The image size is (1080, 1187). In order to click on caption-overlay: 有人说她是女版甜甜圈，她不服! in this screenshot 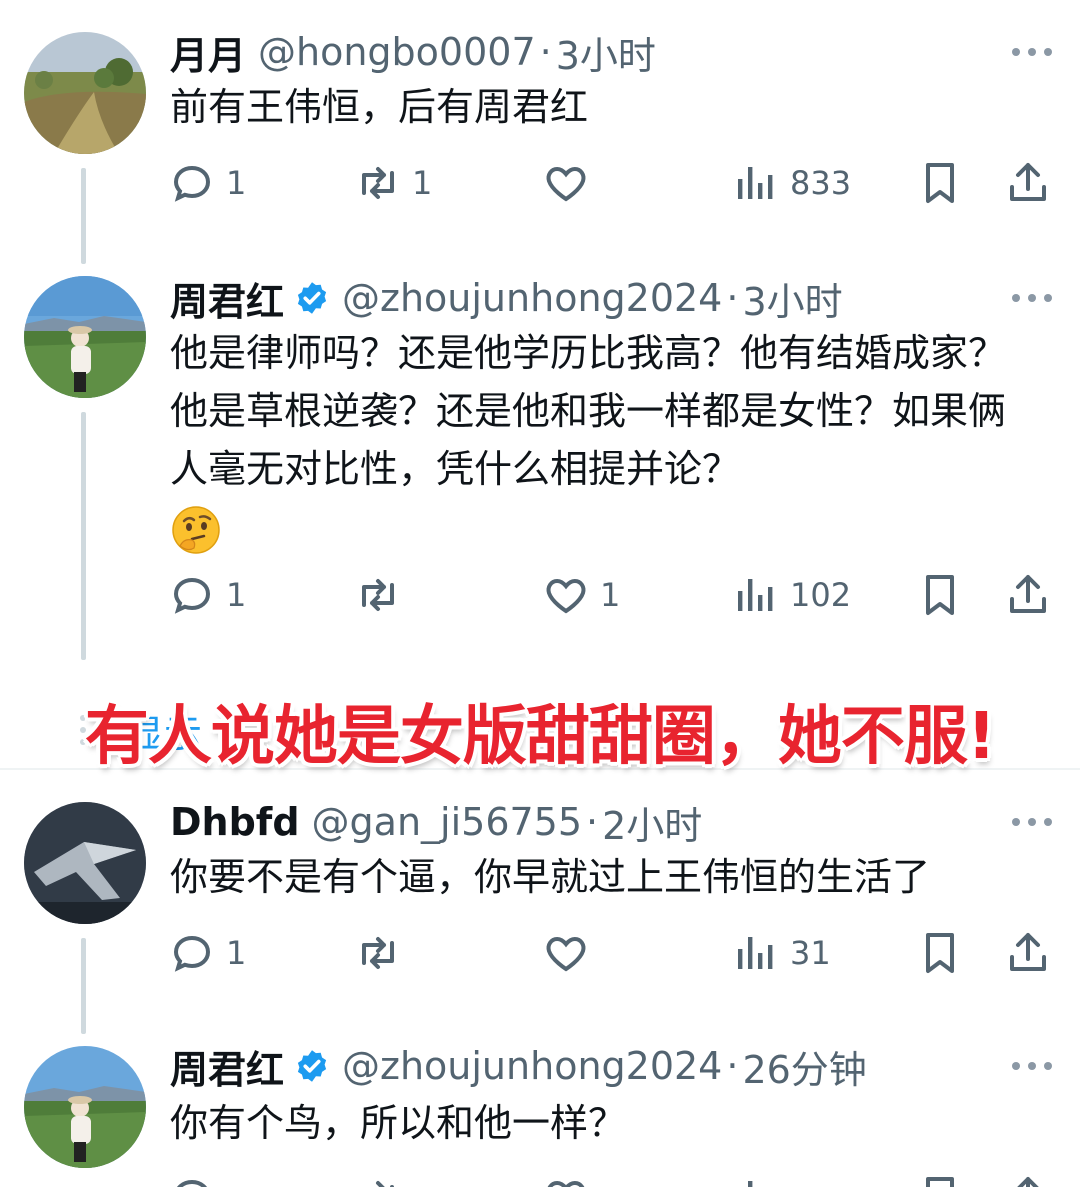, I will do `click(540, 731)`.